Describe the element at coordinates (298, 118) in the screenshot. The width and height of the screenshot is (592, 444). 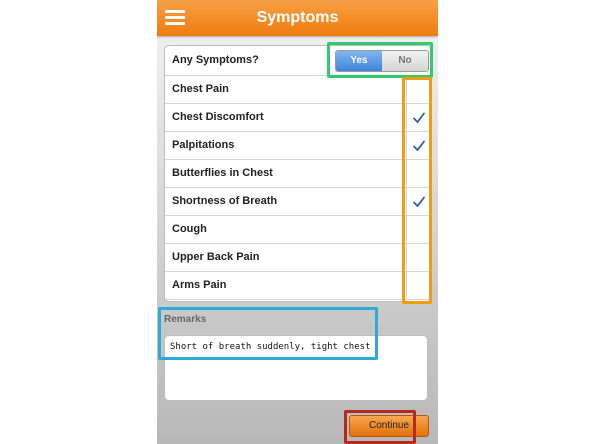
I see `symptom-row: Chest Discomfort` at that location.